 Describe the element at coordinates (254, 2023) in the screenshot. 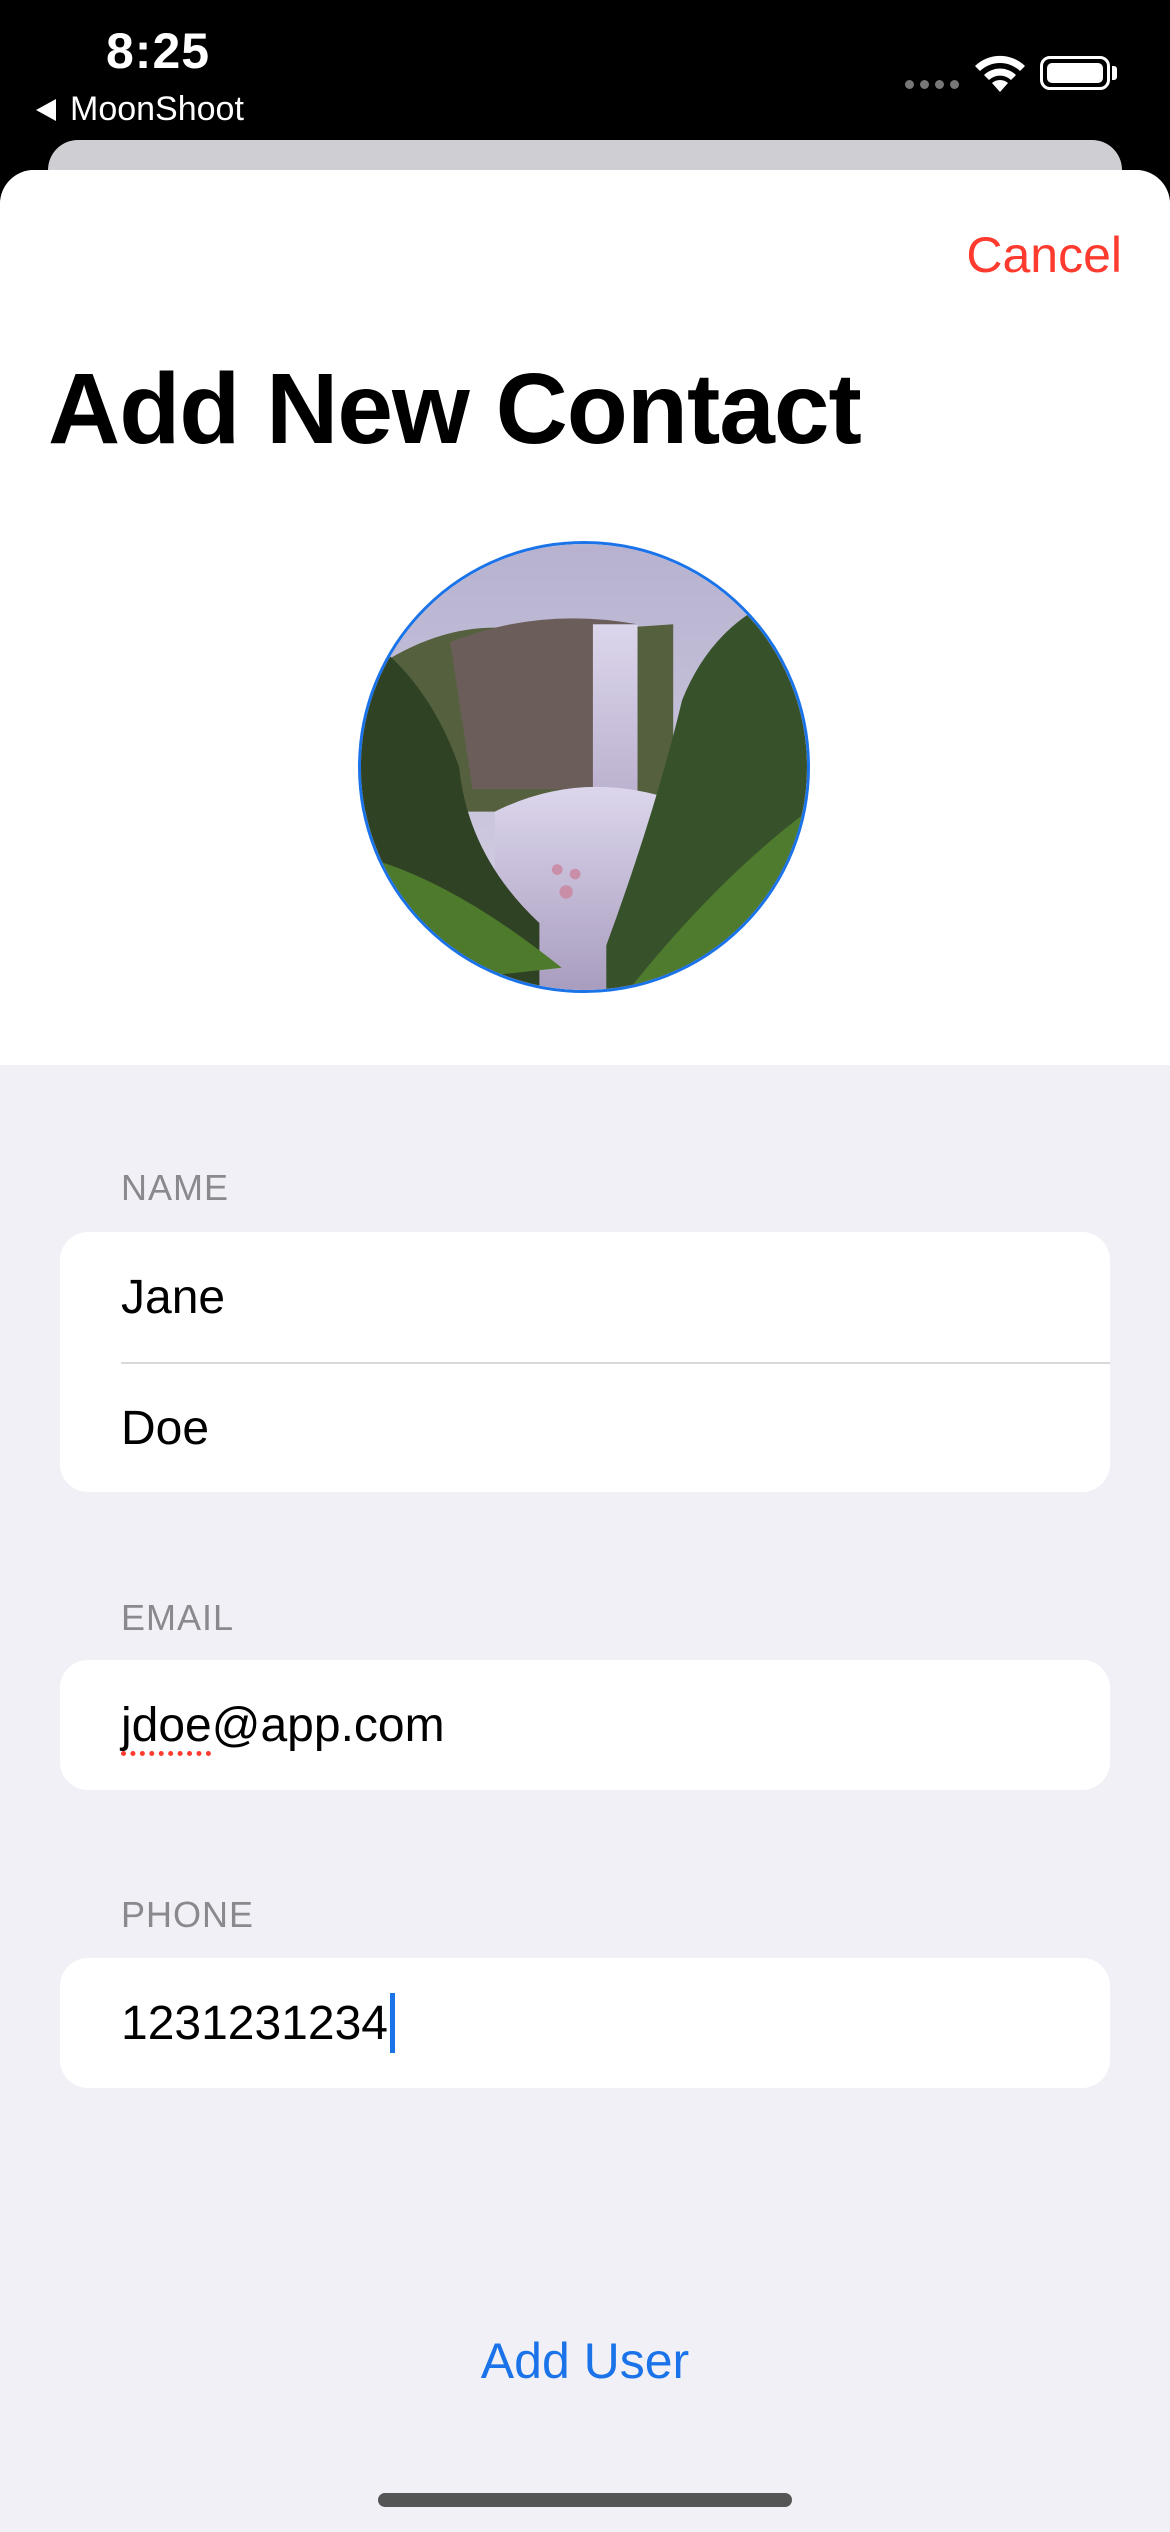

I see `phone-value: 1231231234` at that location.